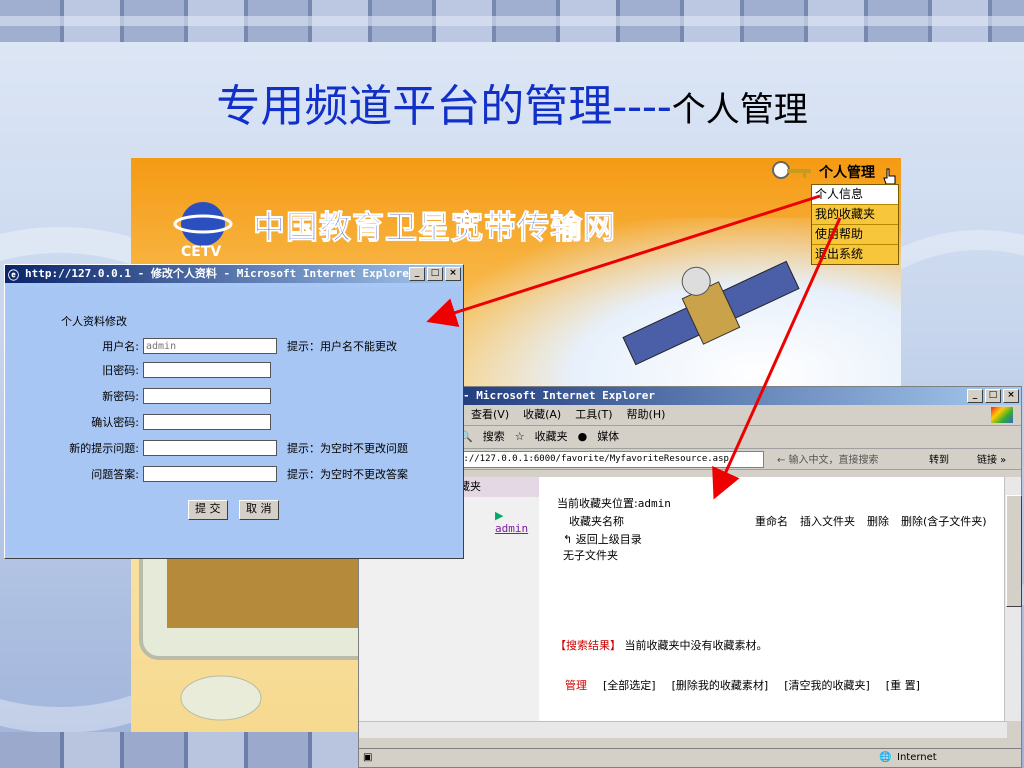  What do you see at coordinates (654, 503) in the screenshot?
I see `location-value: admin` at bounding box center [654, 503].